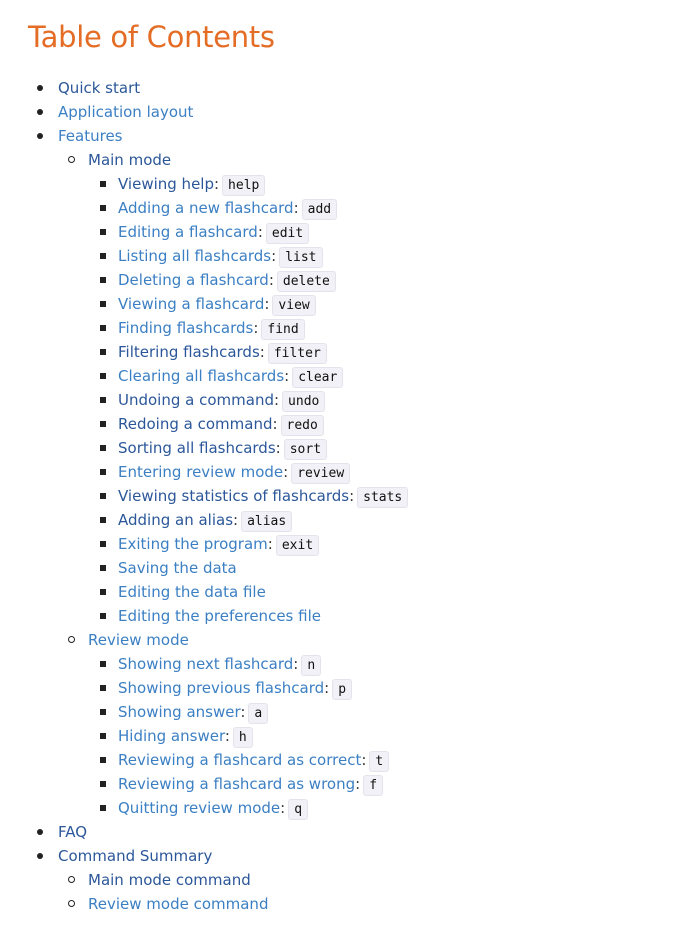 This screenshot has width=699, height=929. What do you see at coordinates (363, 400) in the screenshot?
I see `toc-subitem-undoing-a-command: Undoing a command: undo` at bounding box center [363, 400].